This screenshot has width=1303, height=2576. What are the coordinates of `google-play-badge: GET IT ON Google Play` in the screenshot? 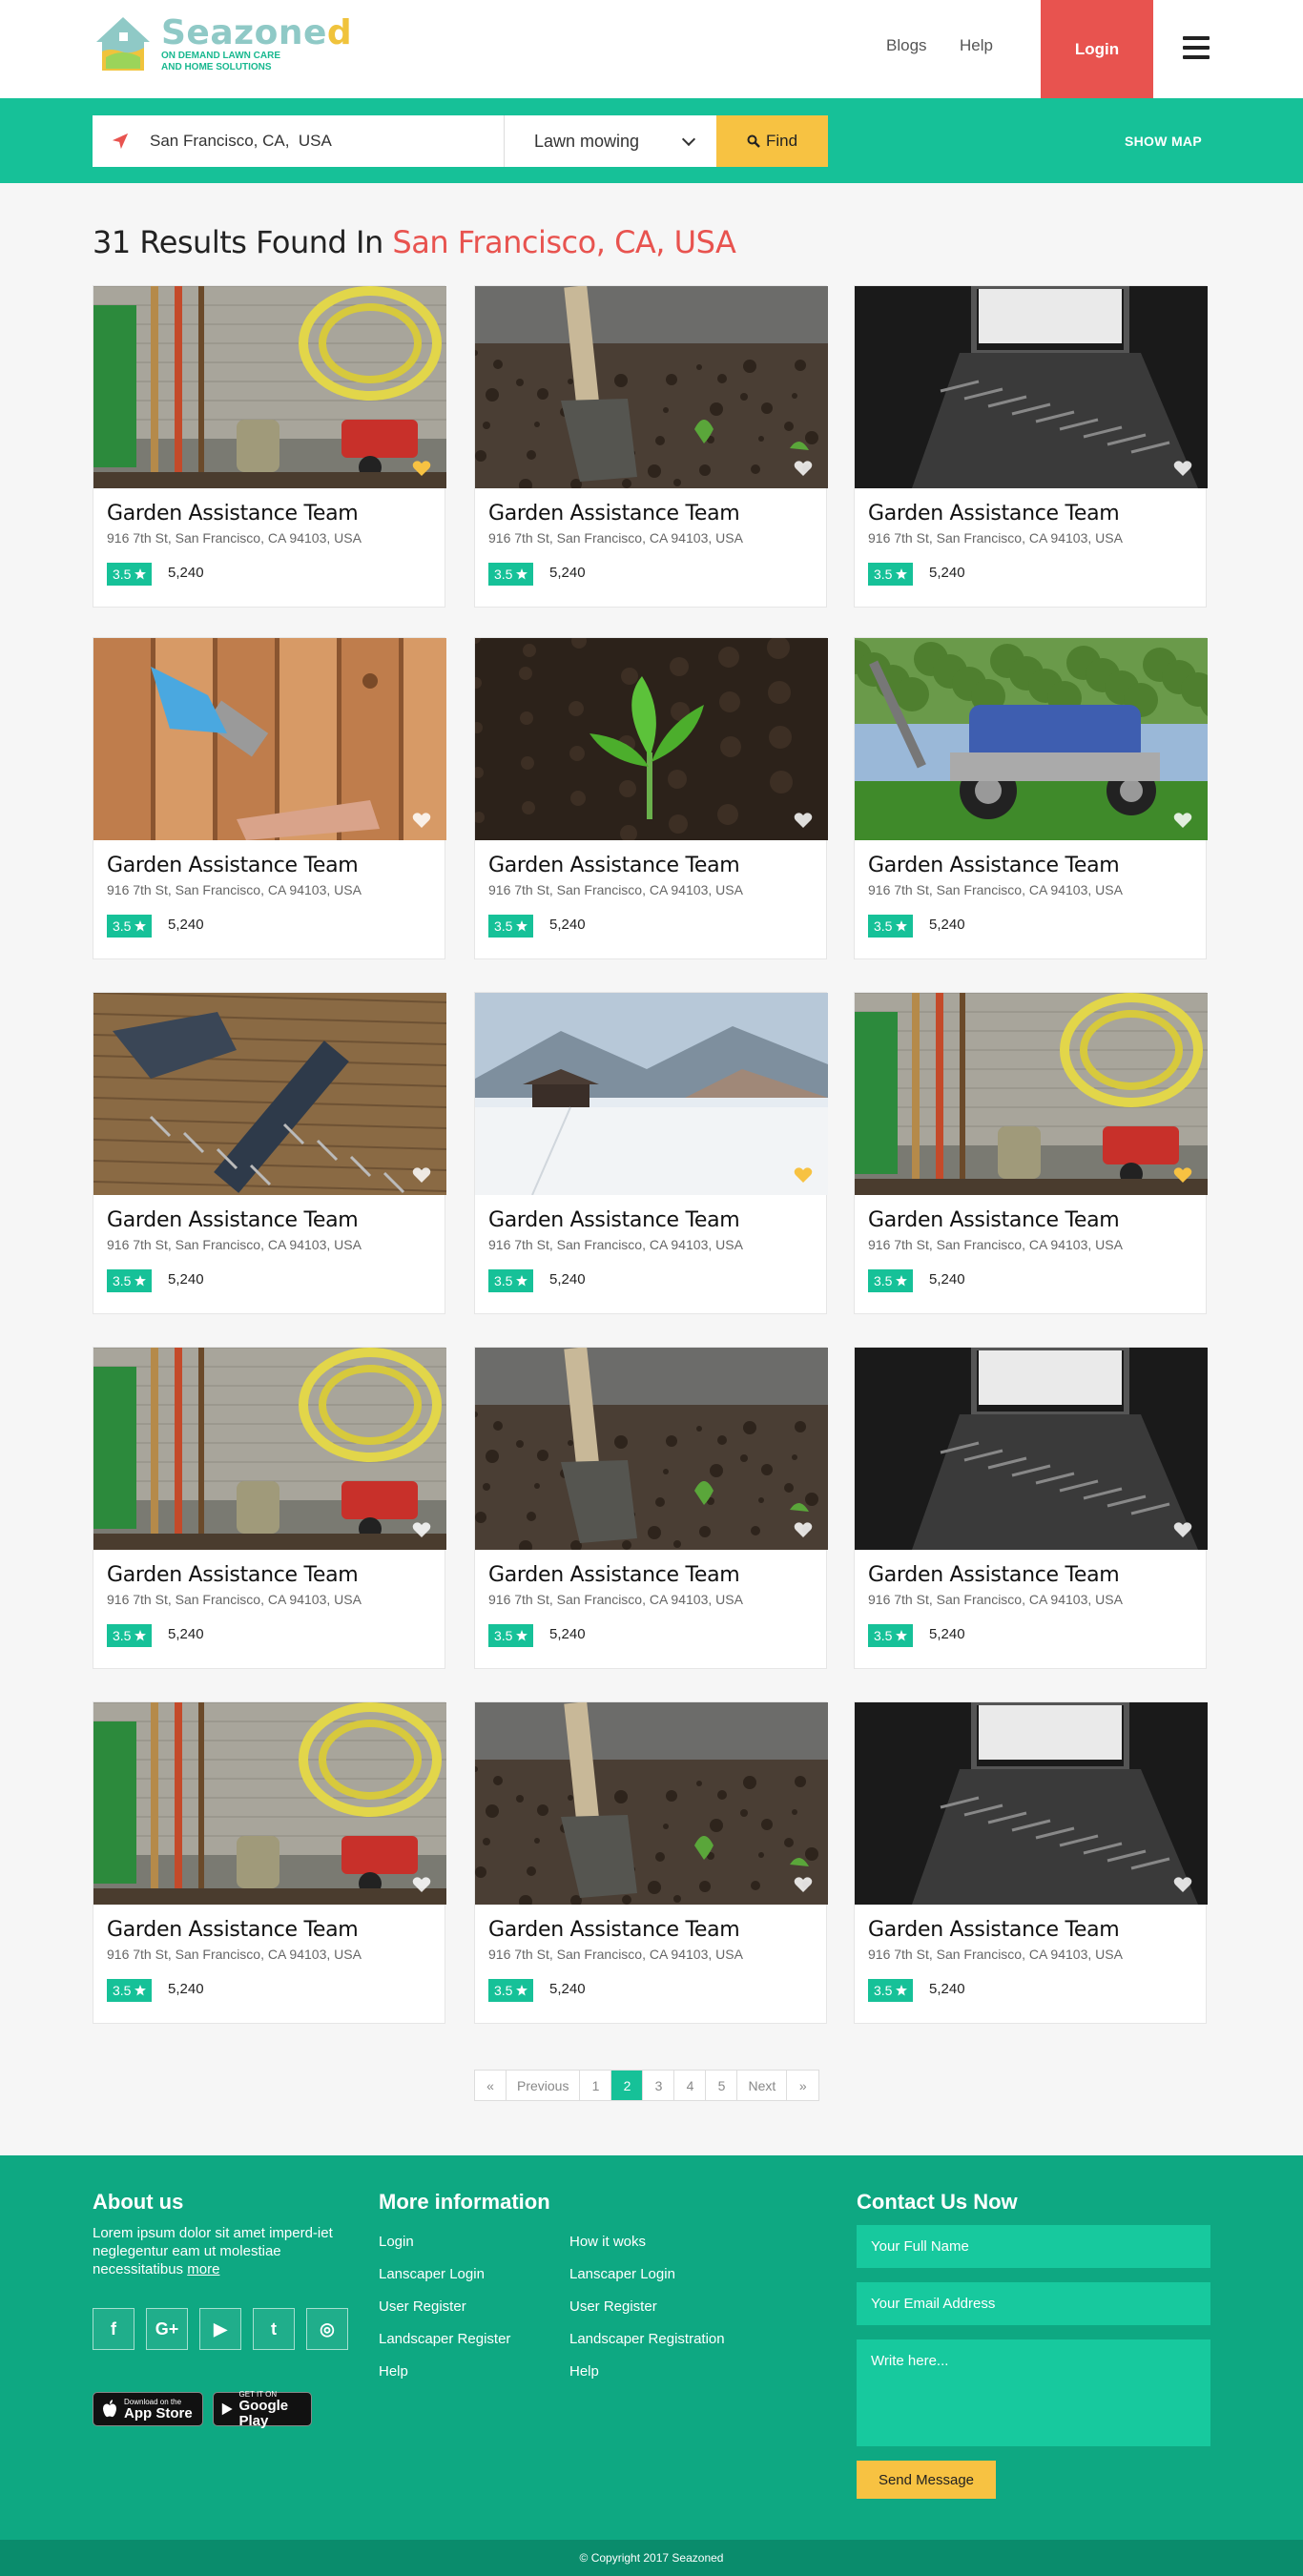 It's located at (262, 2409).